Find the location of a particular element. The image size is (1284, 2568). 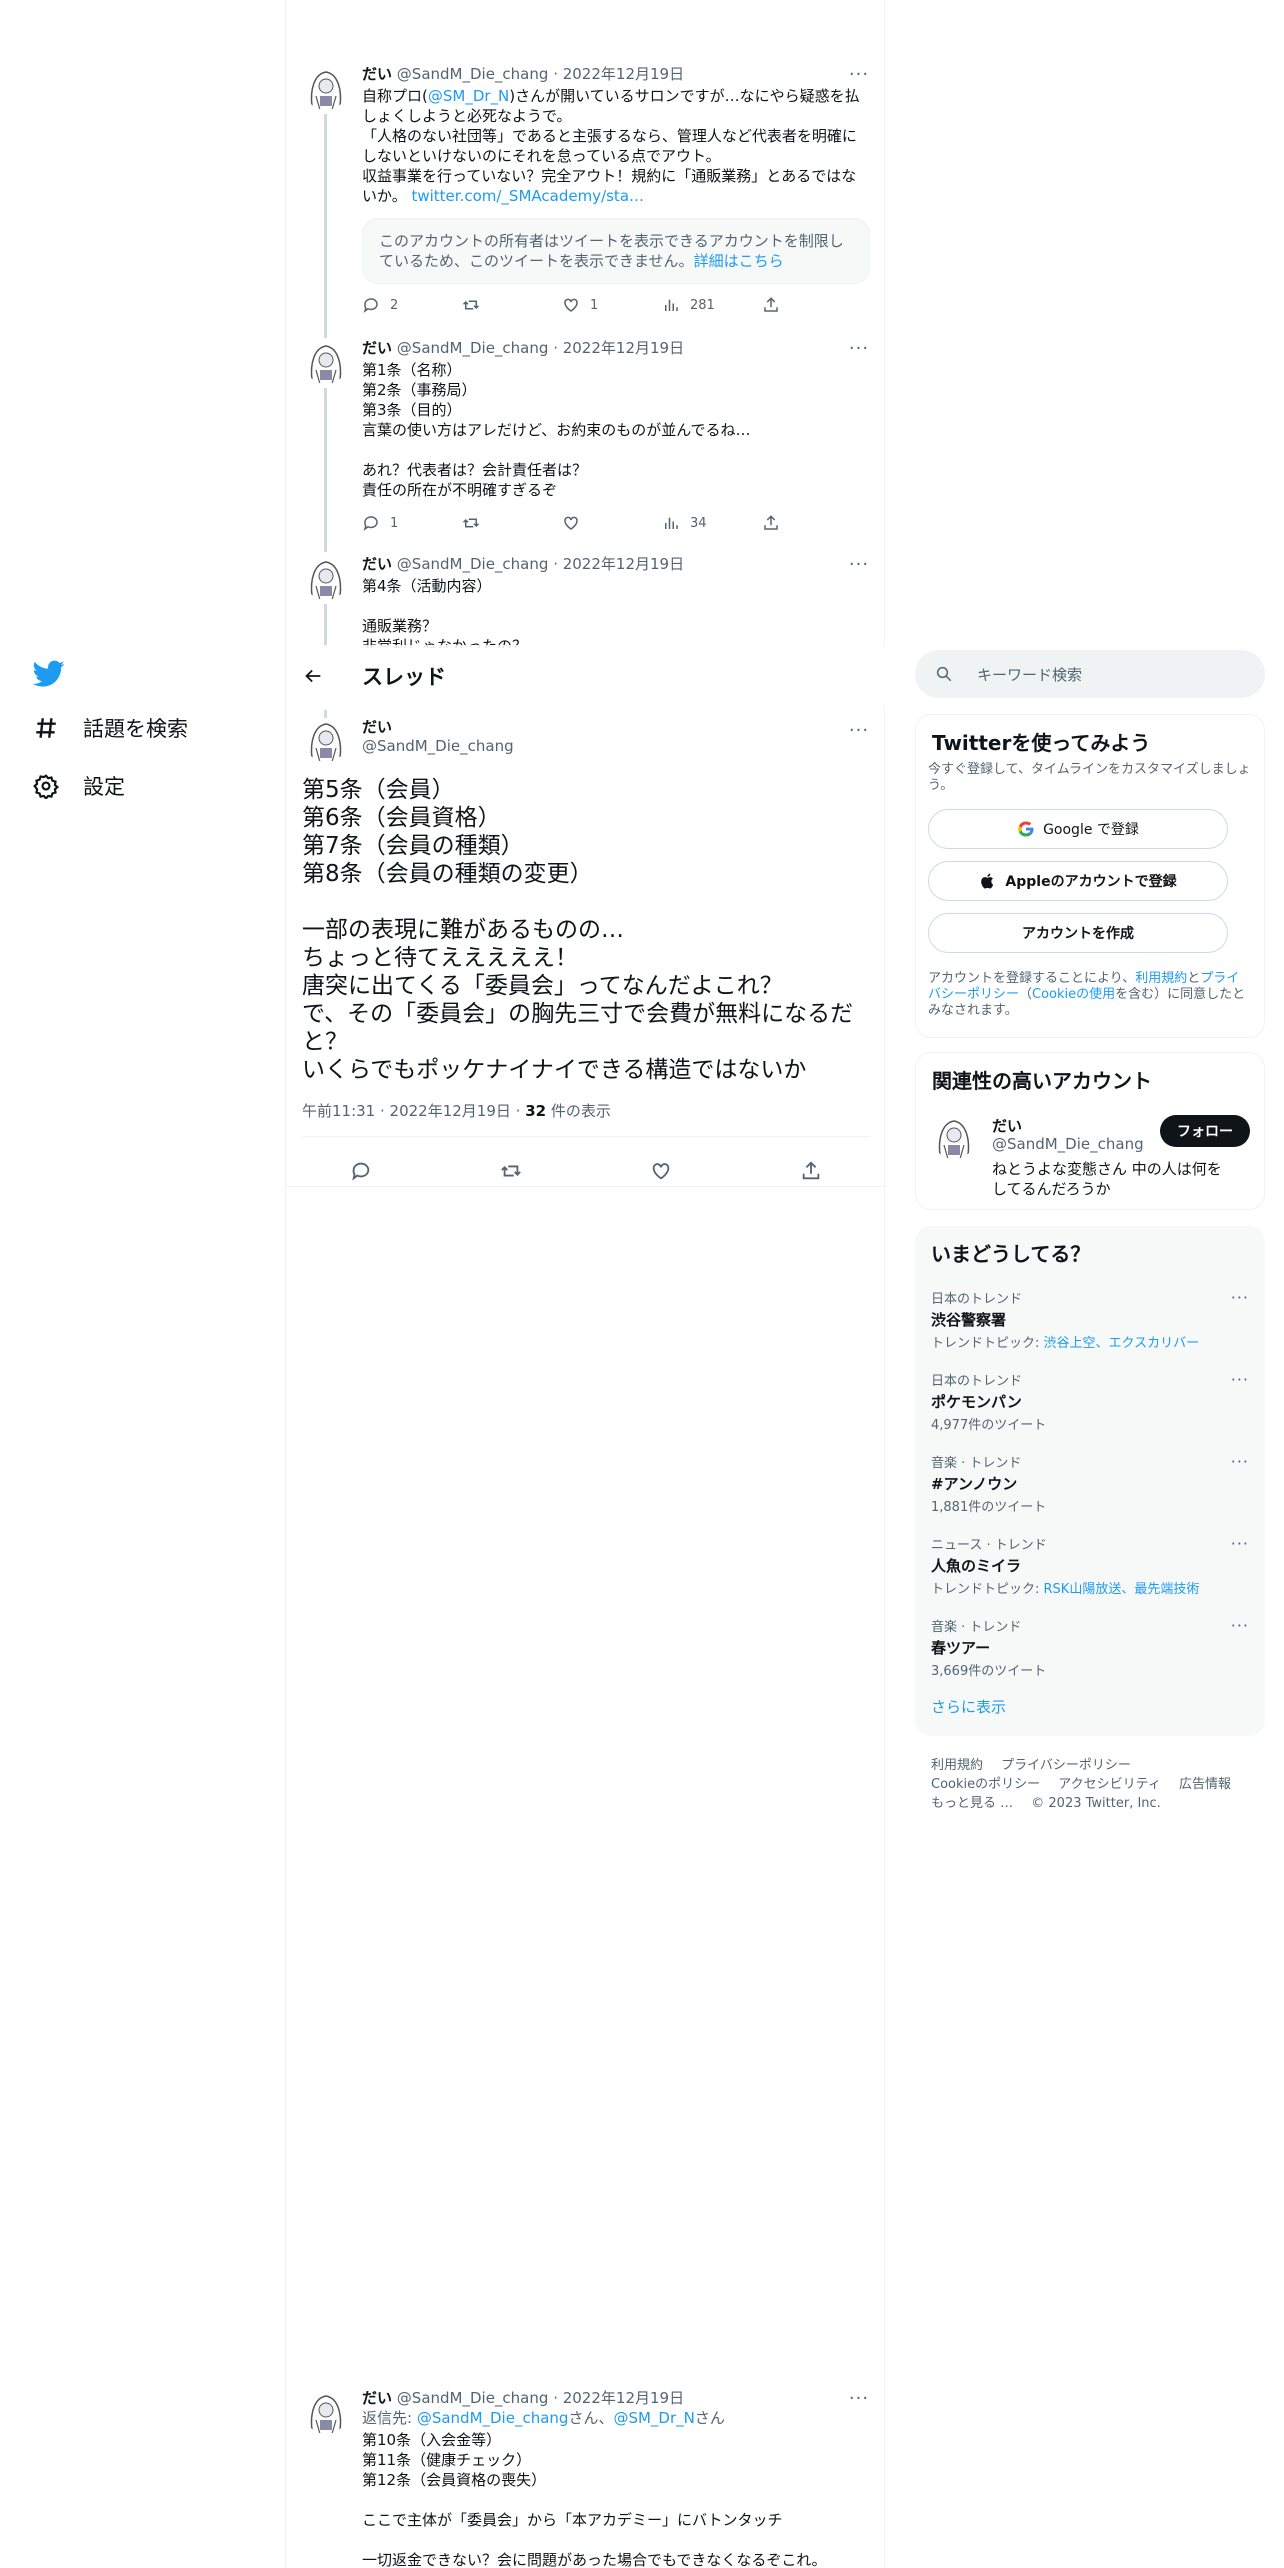

footer-accessibility-link: アクセシビリティ is located at coordinates (1109, 1784).